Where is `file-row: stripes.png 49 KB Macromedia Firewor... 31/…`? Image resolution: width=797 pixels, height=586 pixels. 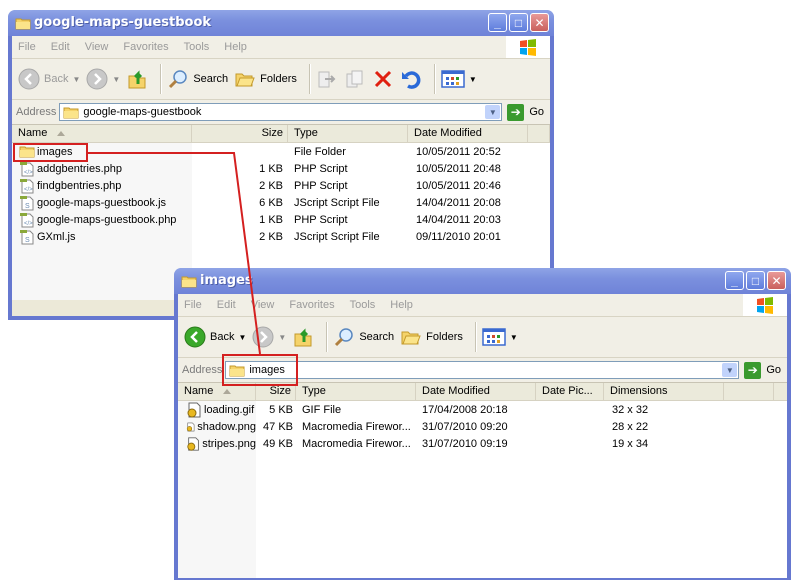 file-row: stripes.png 49 KB Macromedia Firewor... 31/… is located at coordinates (482, 443).